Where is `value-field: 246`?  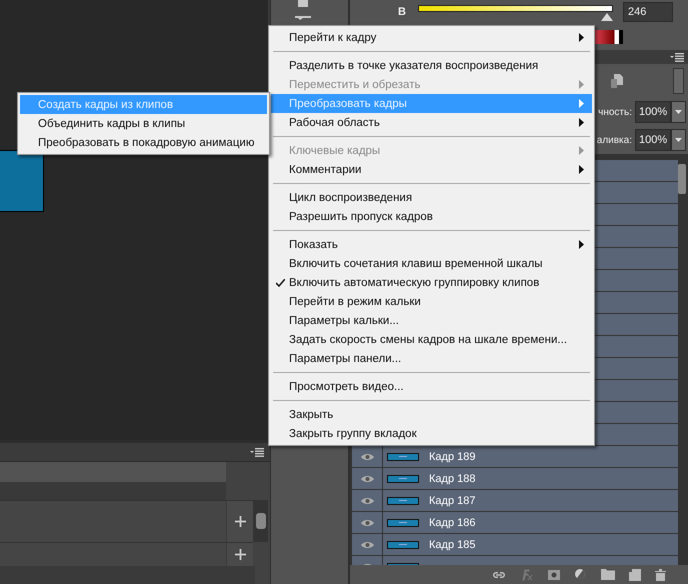
value-field: 246 is located at coordinates (648, 12).